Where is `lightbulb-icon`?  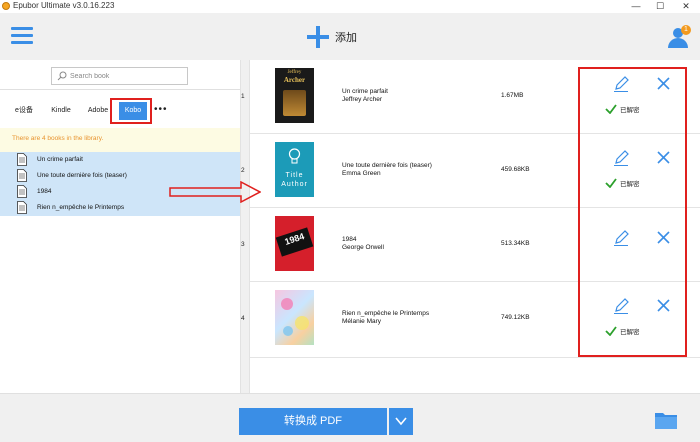 lightbulb-icon is located at coordinates (294, 156).